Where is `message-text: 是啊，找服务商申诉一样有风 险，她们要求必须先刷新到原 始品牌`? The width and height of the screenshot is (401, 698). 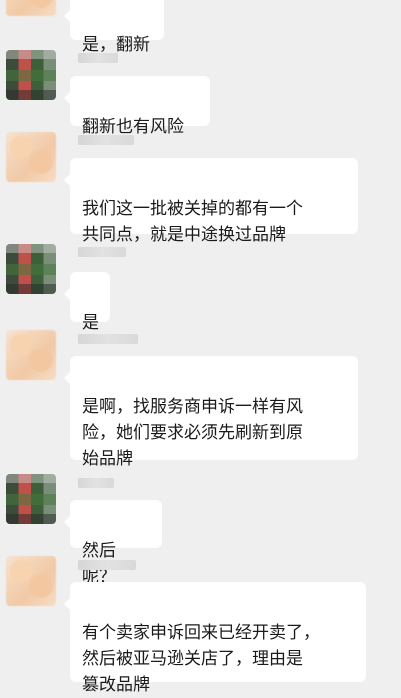 message-text: 是啊，找服务商申诉一样有风 险，她们要求必须先刷新到原 始品牌 is located at coordinates (192, 433).